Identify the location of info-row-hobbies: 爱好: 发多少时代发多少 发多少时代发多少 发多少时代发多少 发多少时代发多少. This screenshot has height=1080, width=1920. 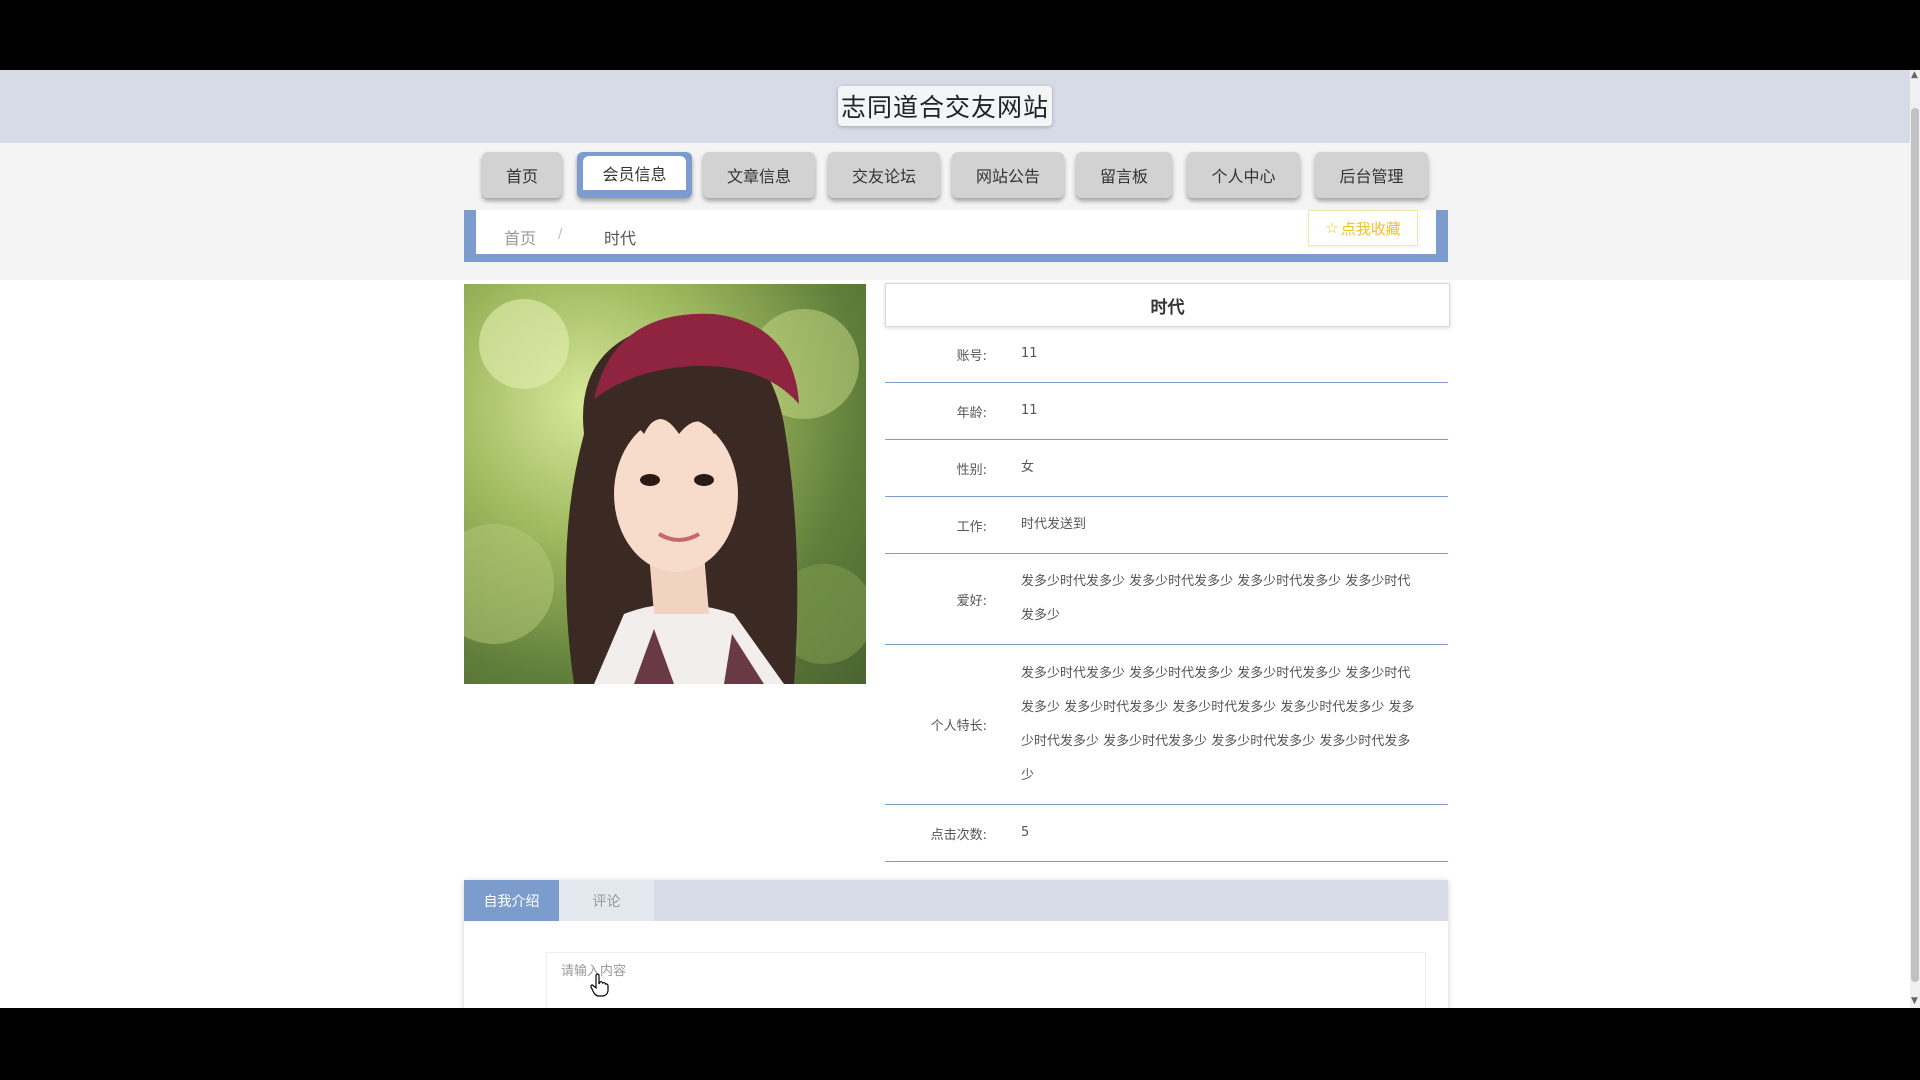
(1166, 599).